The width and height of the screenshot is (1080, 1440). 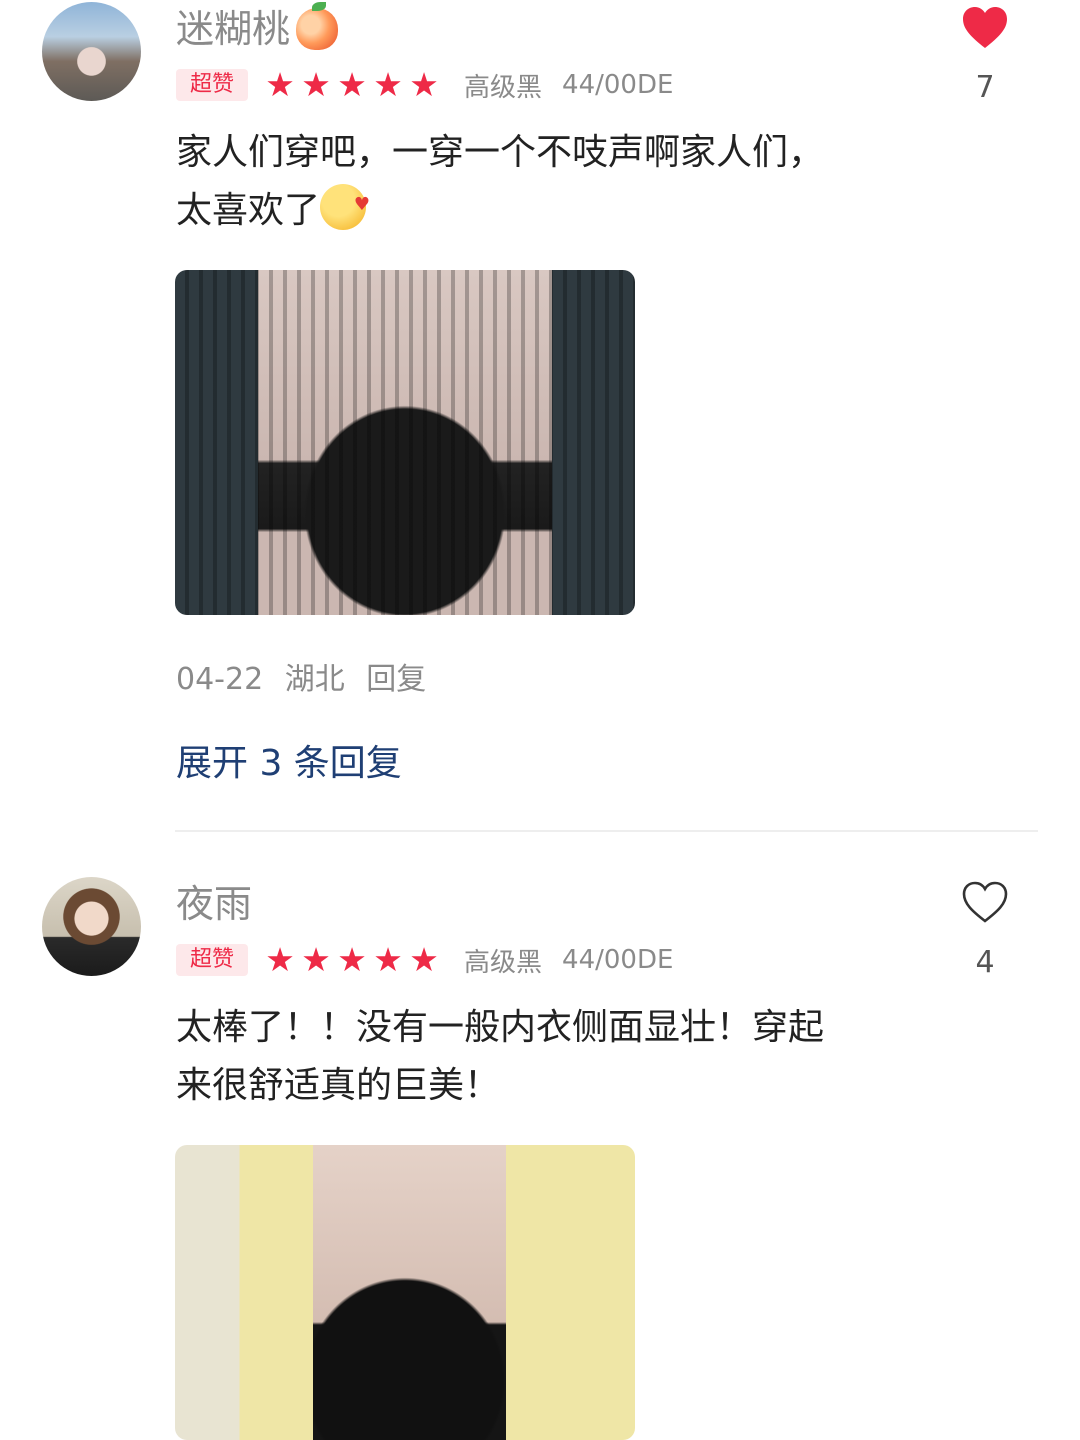 I want to click on expand-replies-link: 展开 3 条回复, so click(x=289, y=760).